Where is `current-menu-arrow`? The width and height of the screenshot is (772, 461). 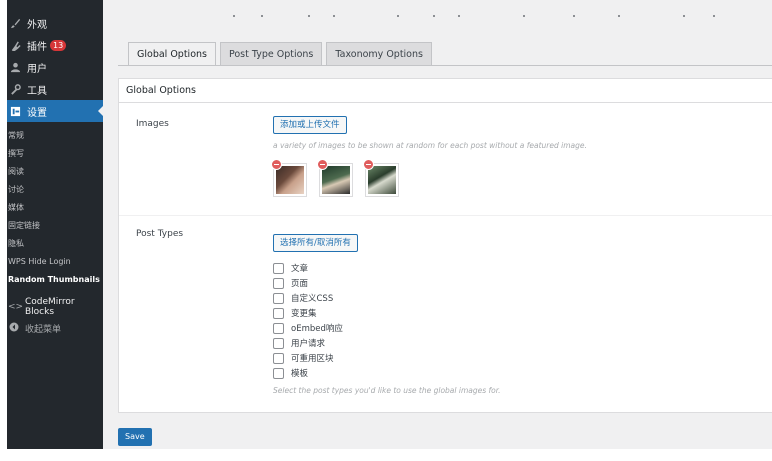 current-menu-arrow is located at coordinates (100, 111).